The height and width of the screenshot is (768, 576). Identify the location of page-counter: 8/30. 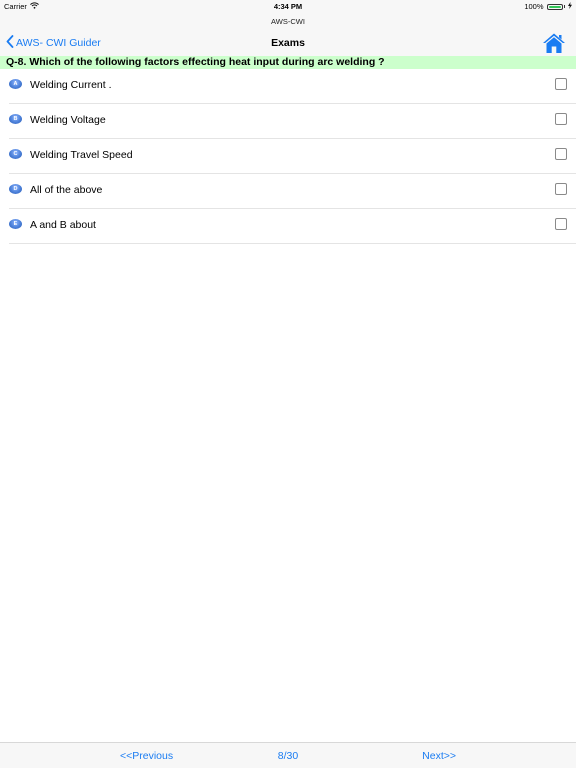
(288, 756).